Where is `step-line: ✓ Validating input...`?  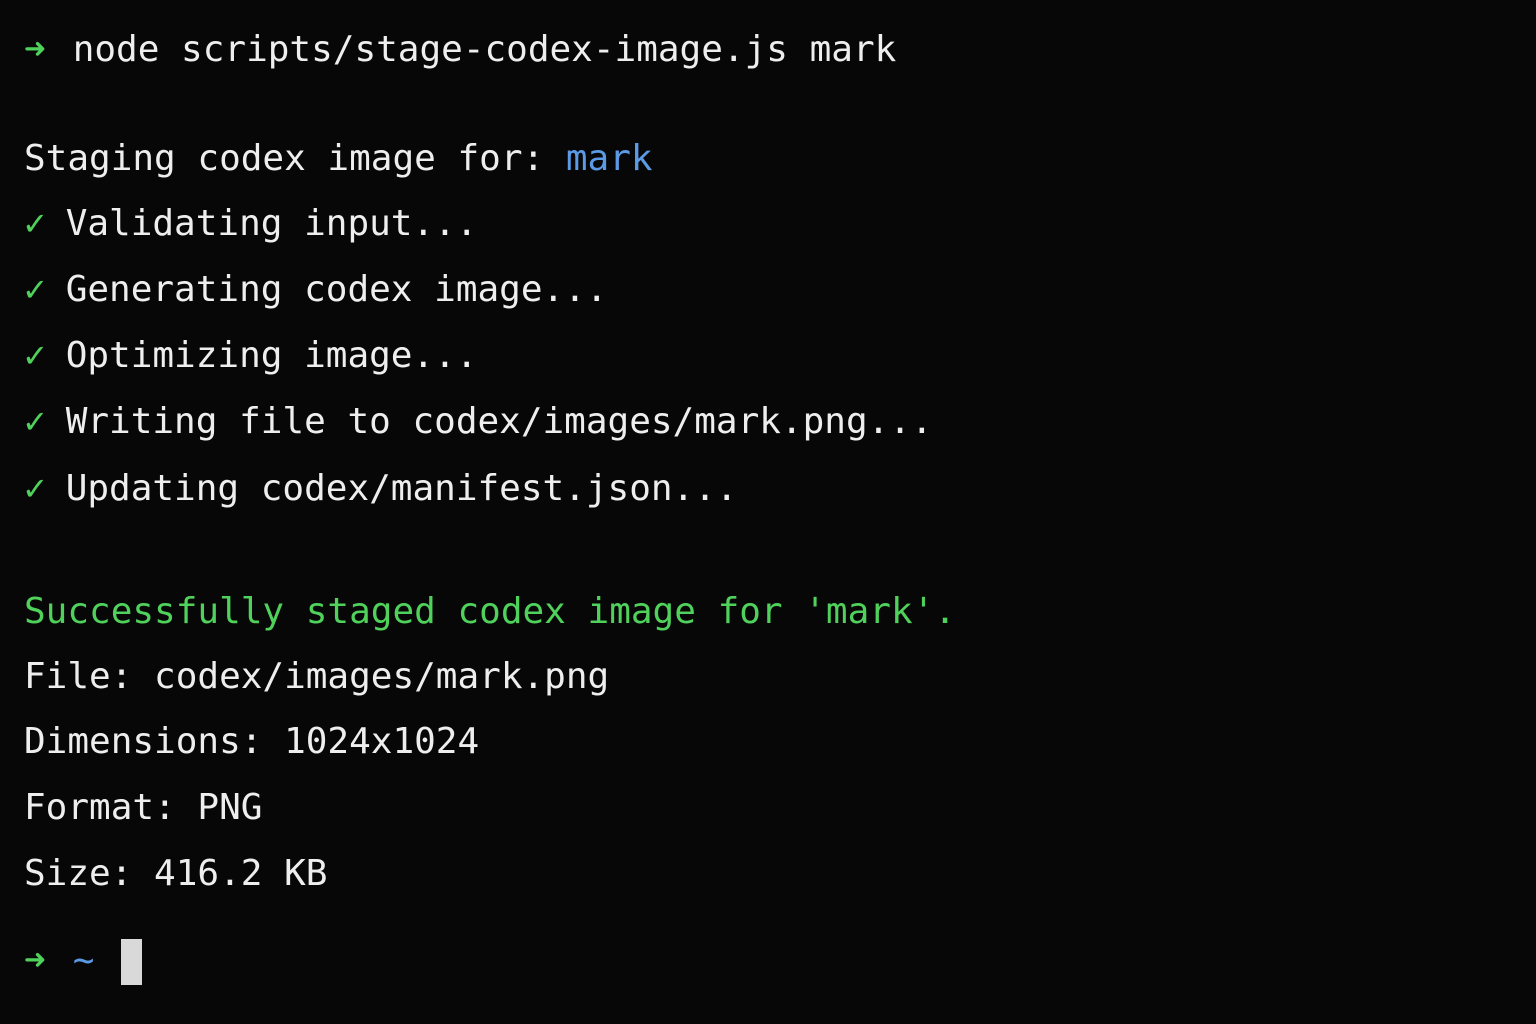
step-line: ✓ Validating input... is located at coordinates (251, 224).